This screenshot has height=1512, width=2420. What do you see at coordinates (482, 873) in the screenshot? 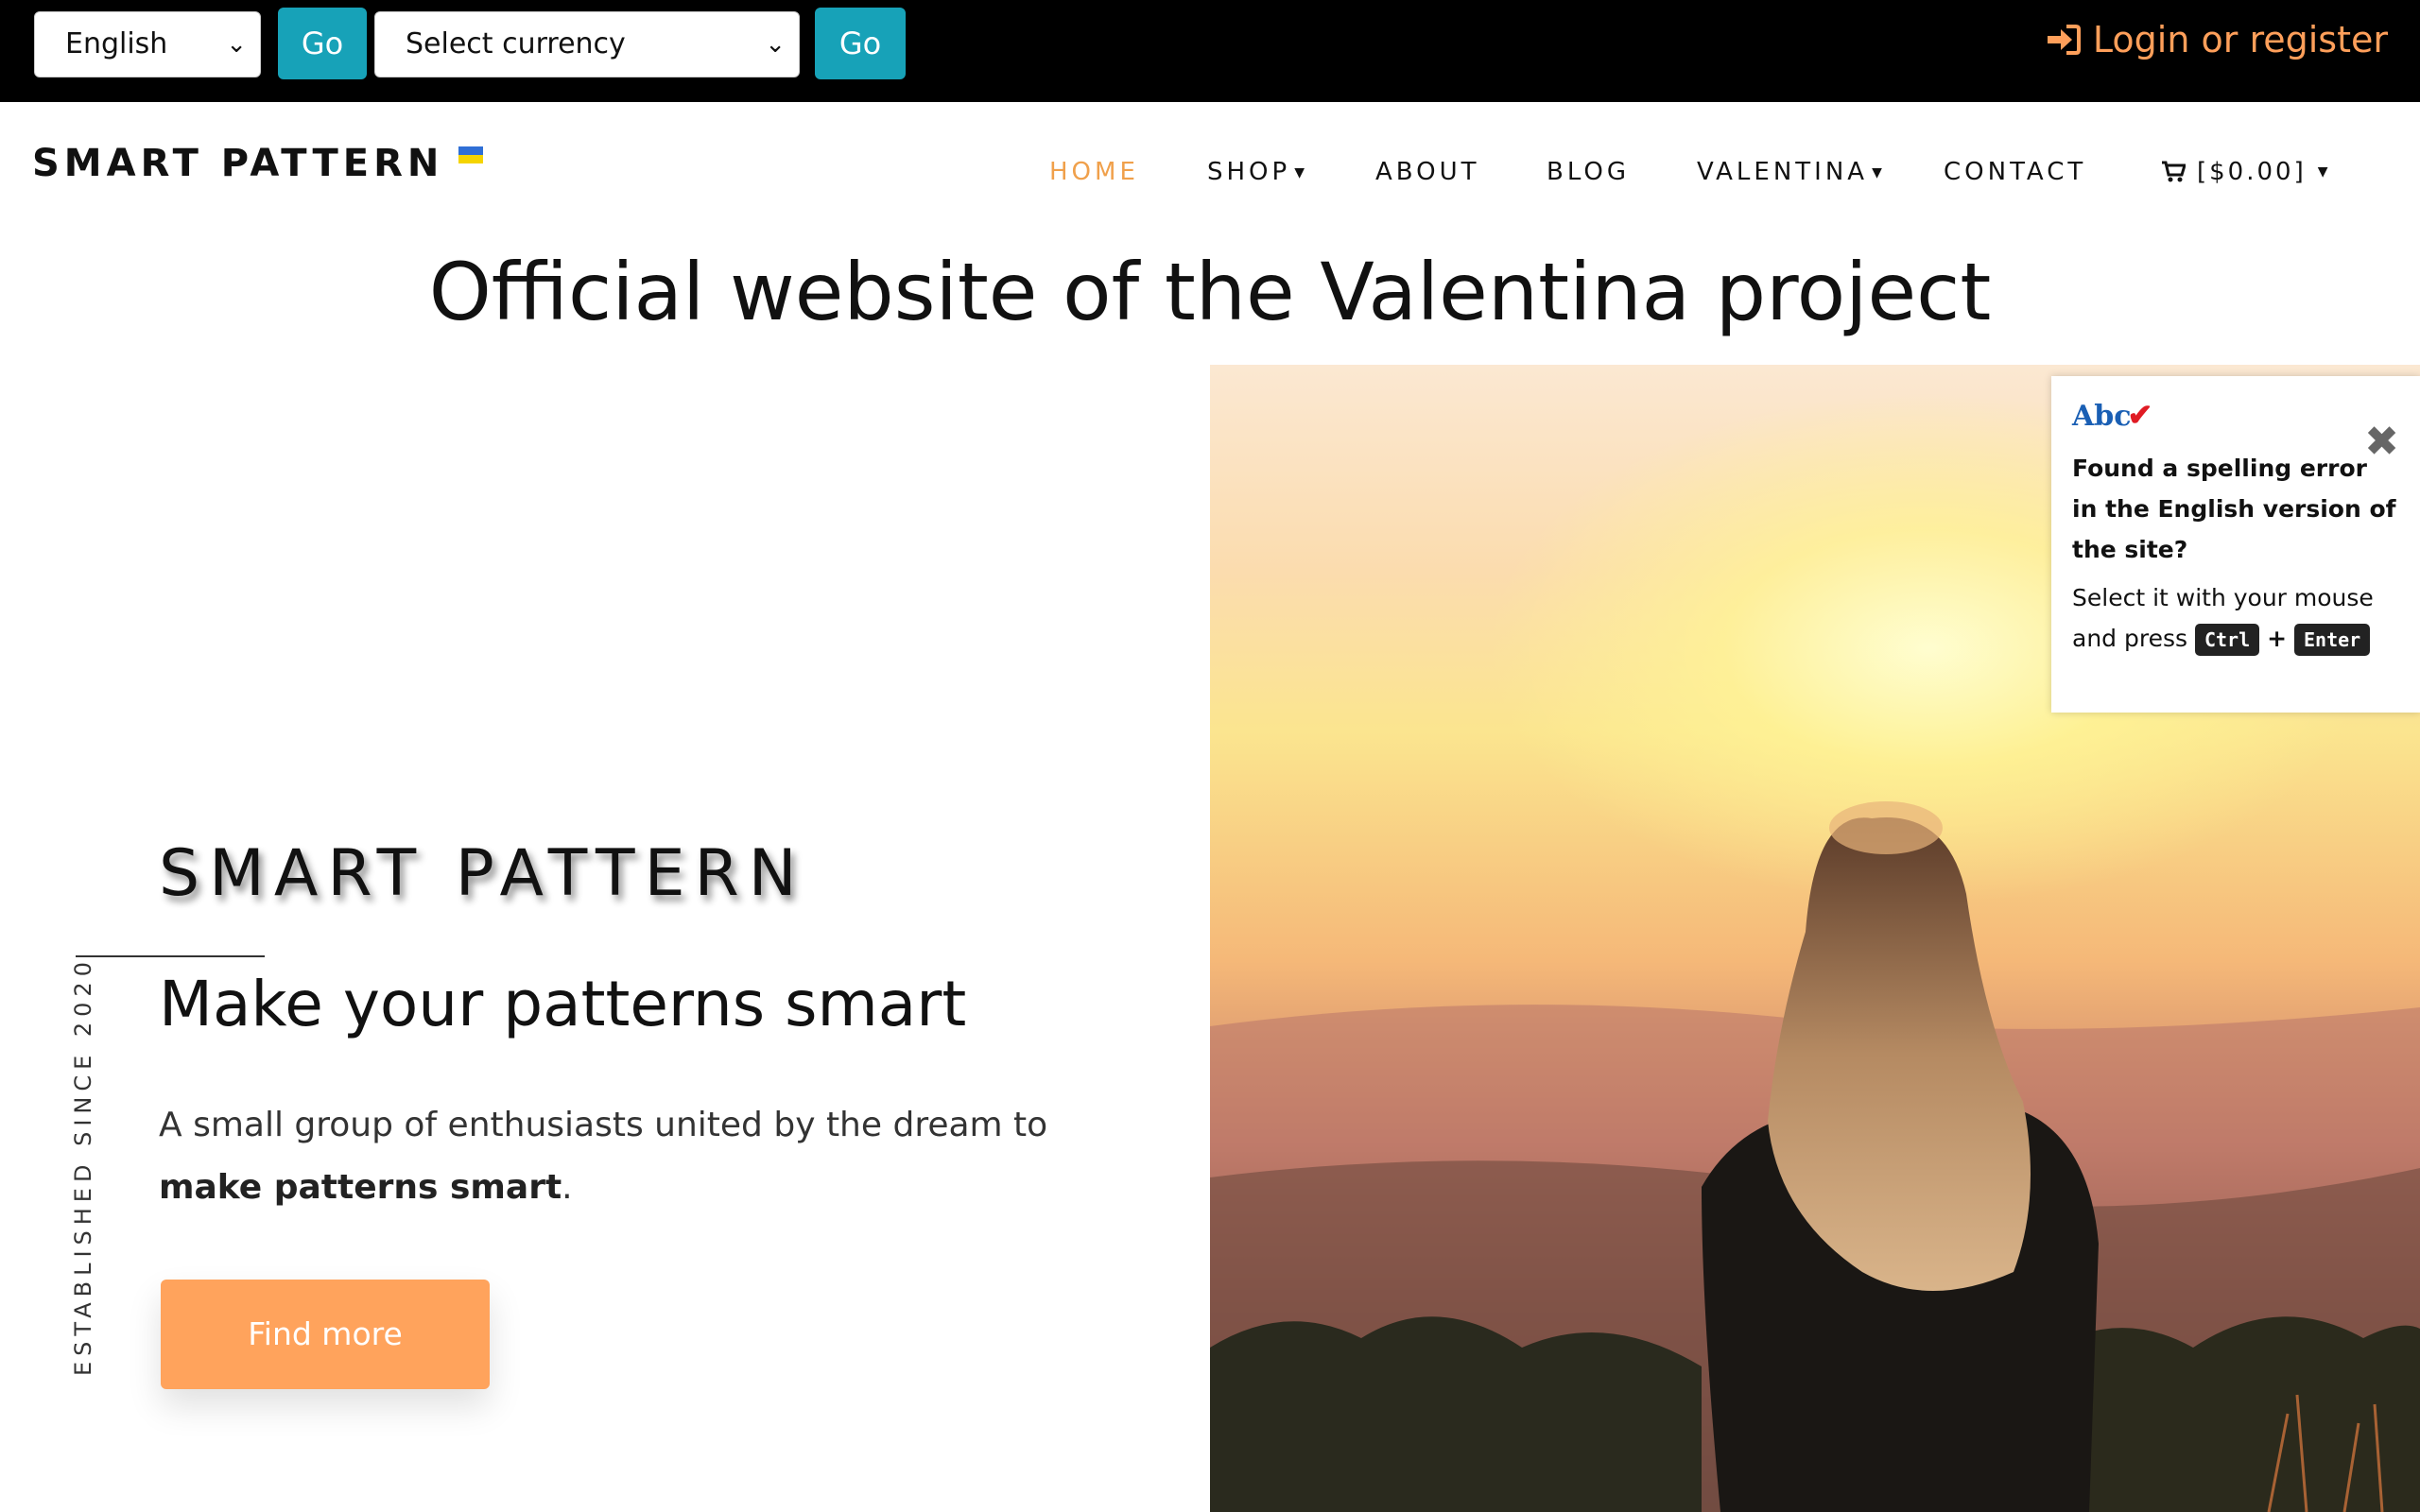
I see `hero-title: SMART PATTERN` at bounding box center [482, 873].